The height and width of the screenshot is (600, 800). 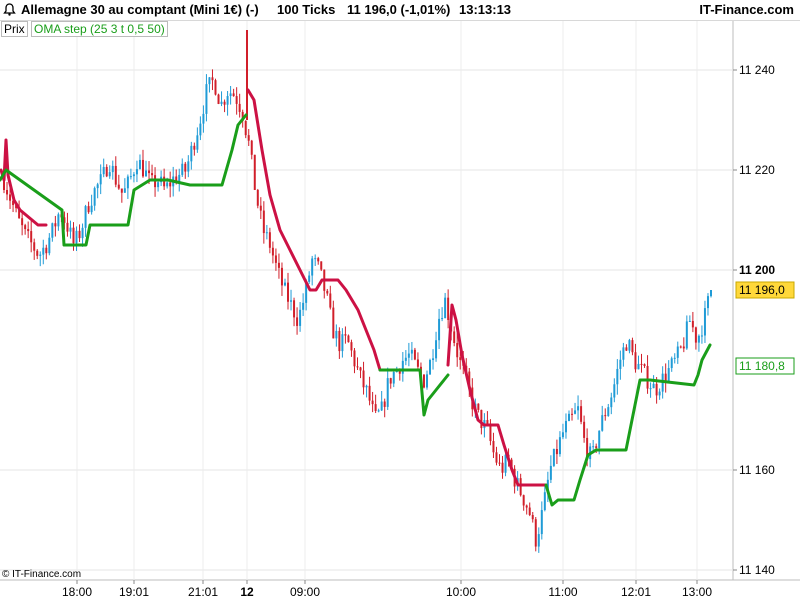 I want to click on legend-price: Prix, so click(x=14, y=29).